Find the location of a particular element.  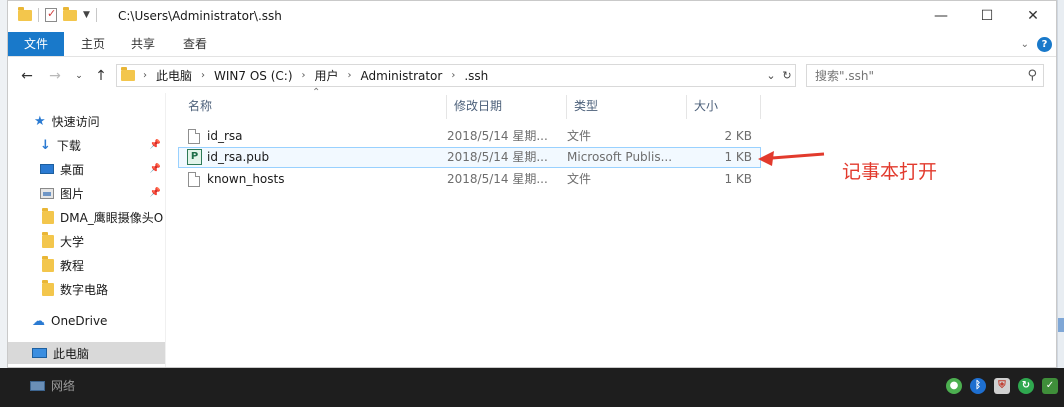

pane-divider is located at coordinates (165, 230).